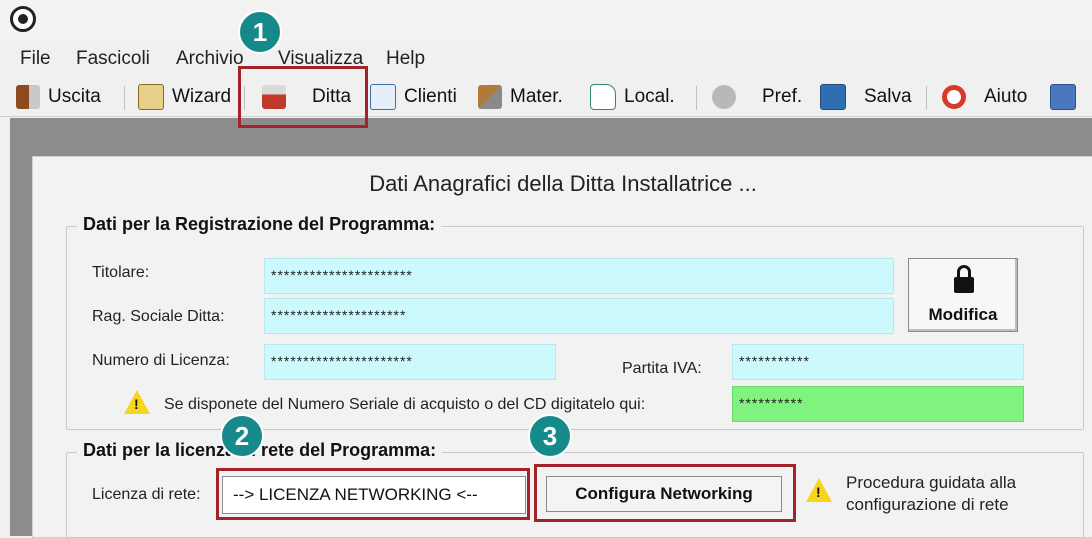 This screenshot has height=538, width=1092. I want to click on uscita-label: Uscita, so click(74, 96).